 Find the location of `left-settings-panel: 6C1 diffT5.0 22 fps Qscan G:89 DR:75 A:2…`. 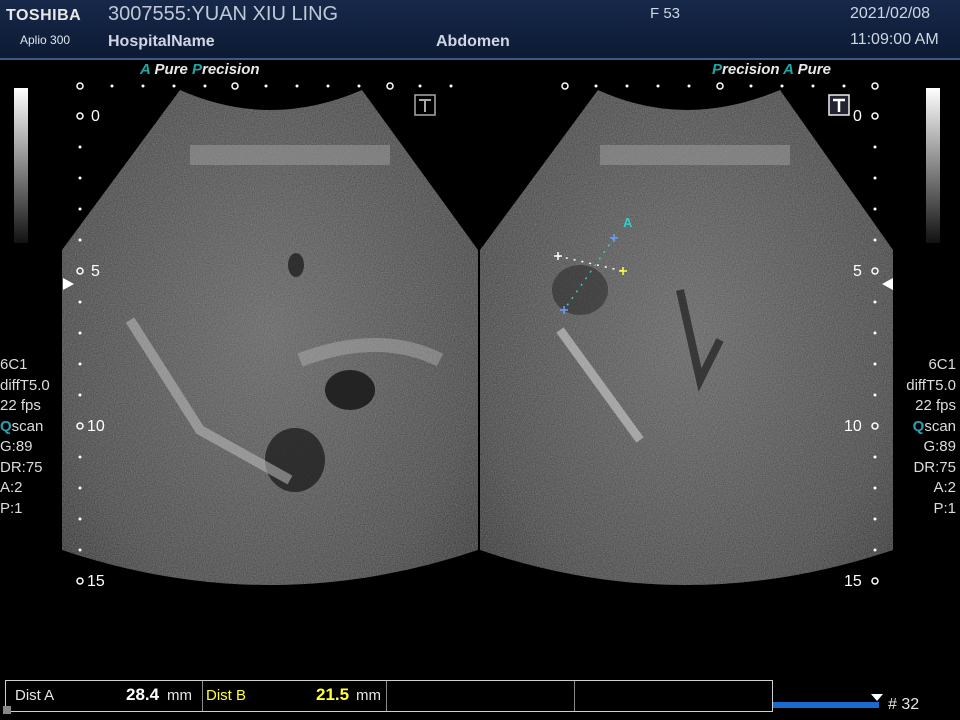

left-settings-panel: 6C1 diffT5.0 22 fps Qscan G:89 DR:75 A:2… is located at coordinates (25, 437).